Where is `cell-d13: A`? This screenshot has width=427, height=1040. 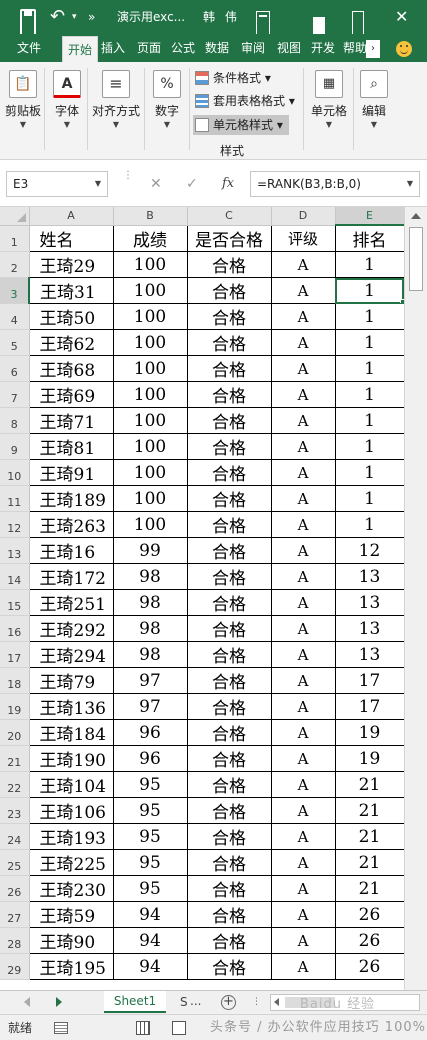
cell-d13: A is located at coordinates (303, 550).